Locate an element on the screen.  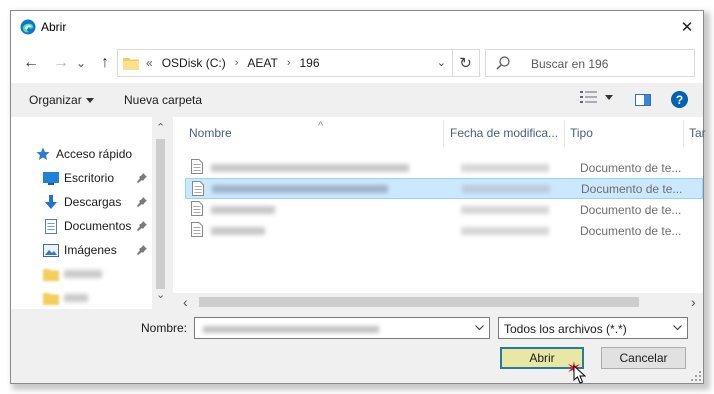
sidebar-item-label: Escritorio is located at coordinates (89, 178).